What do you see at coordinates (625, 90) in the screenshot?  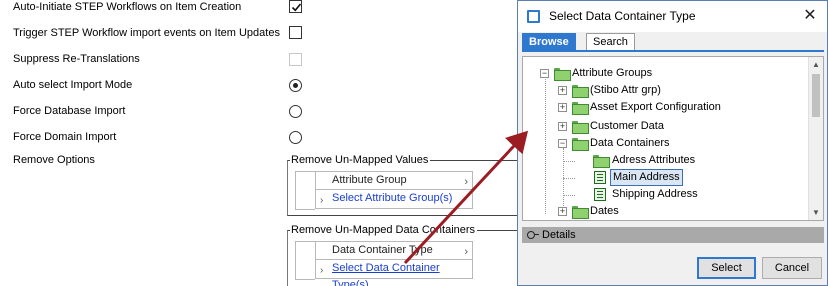 I see `tree-node-label: (Stibo Attr grp)` at bounding box center [625, 90].